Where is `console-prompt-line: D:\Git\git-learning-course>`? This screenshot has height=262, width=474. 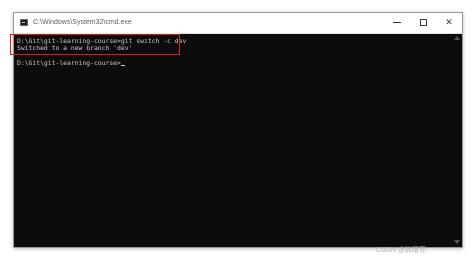
console-prompt-line: D:\Git\git-learning-course> is located at coordinates (71, 63).